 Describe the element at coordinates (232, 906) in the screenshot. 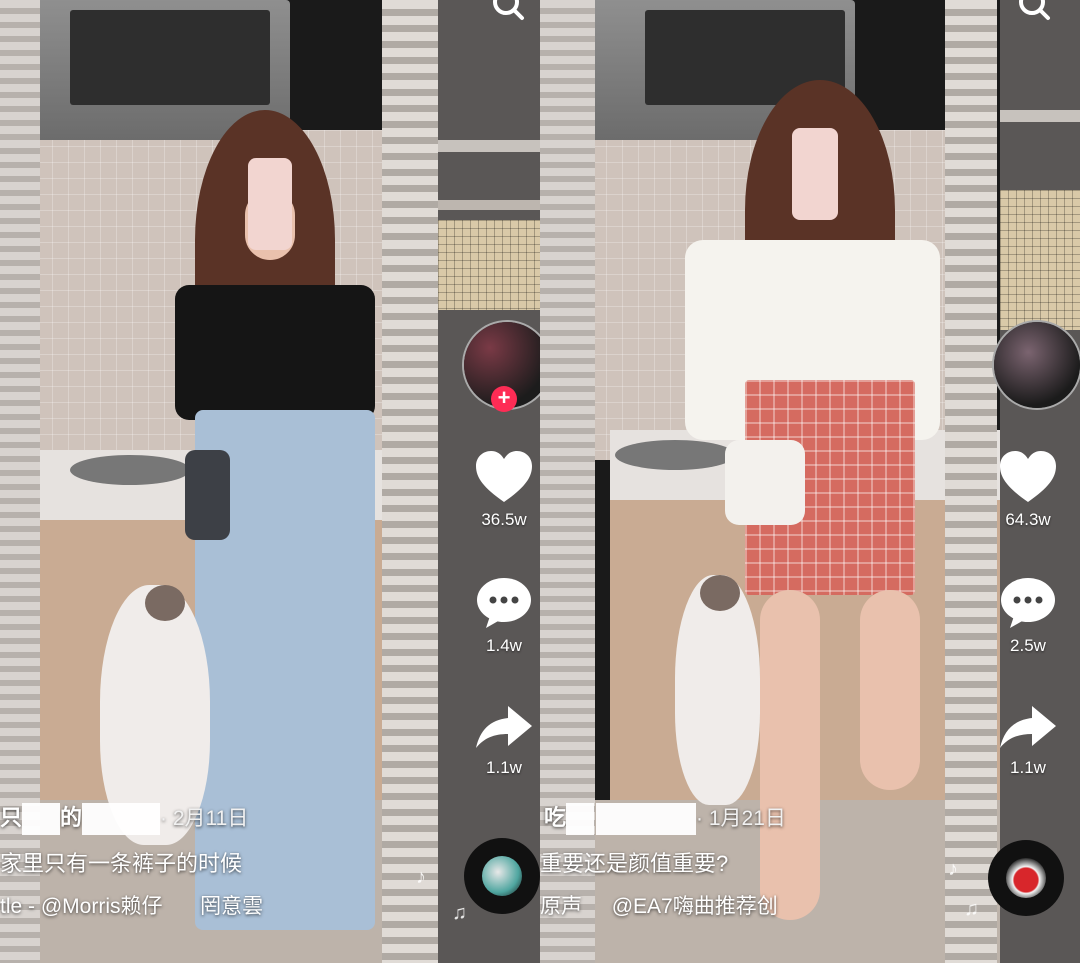

I see `music-extra: 罔意雲` at that location.